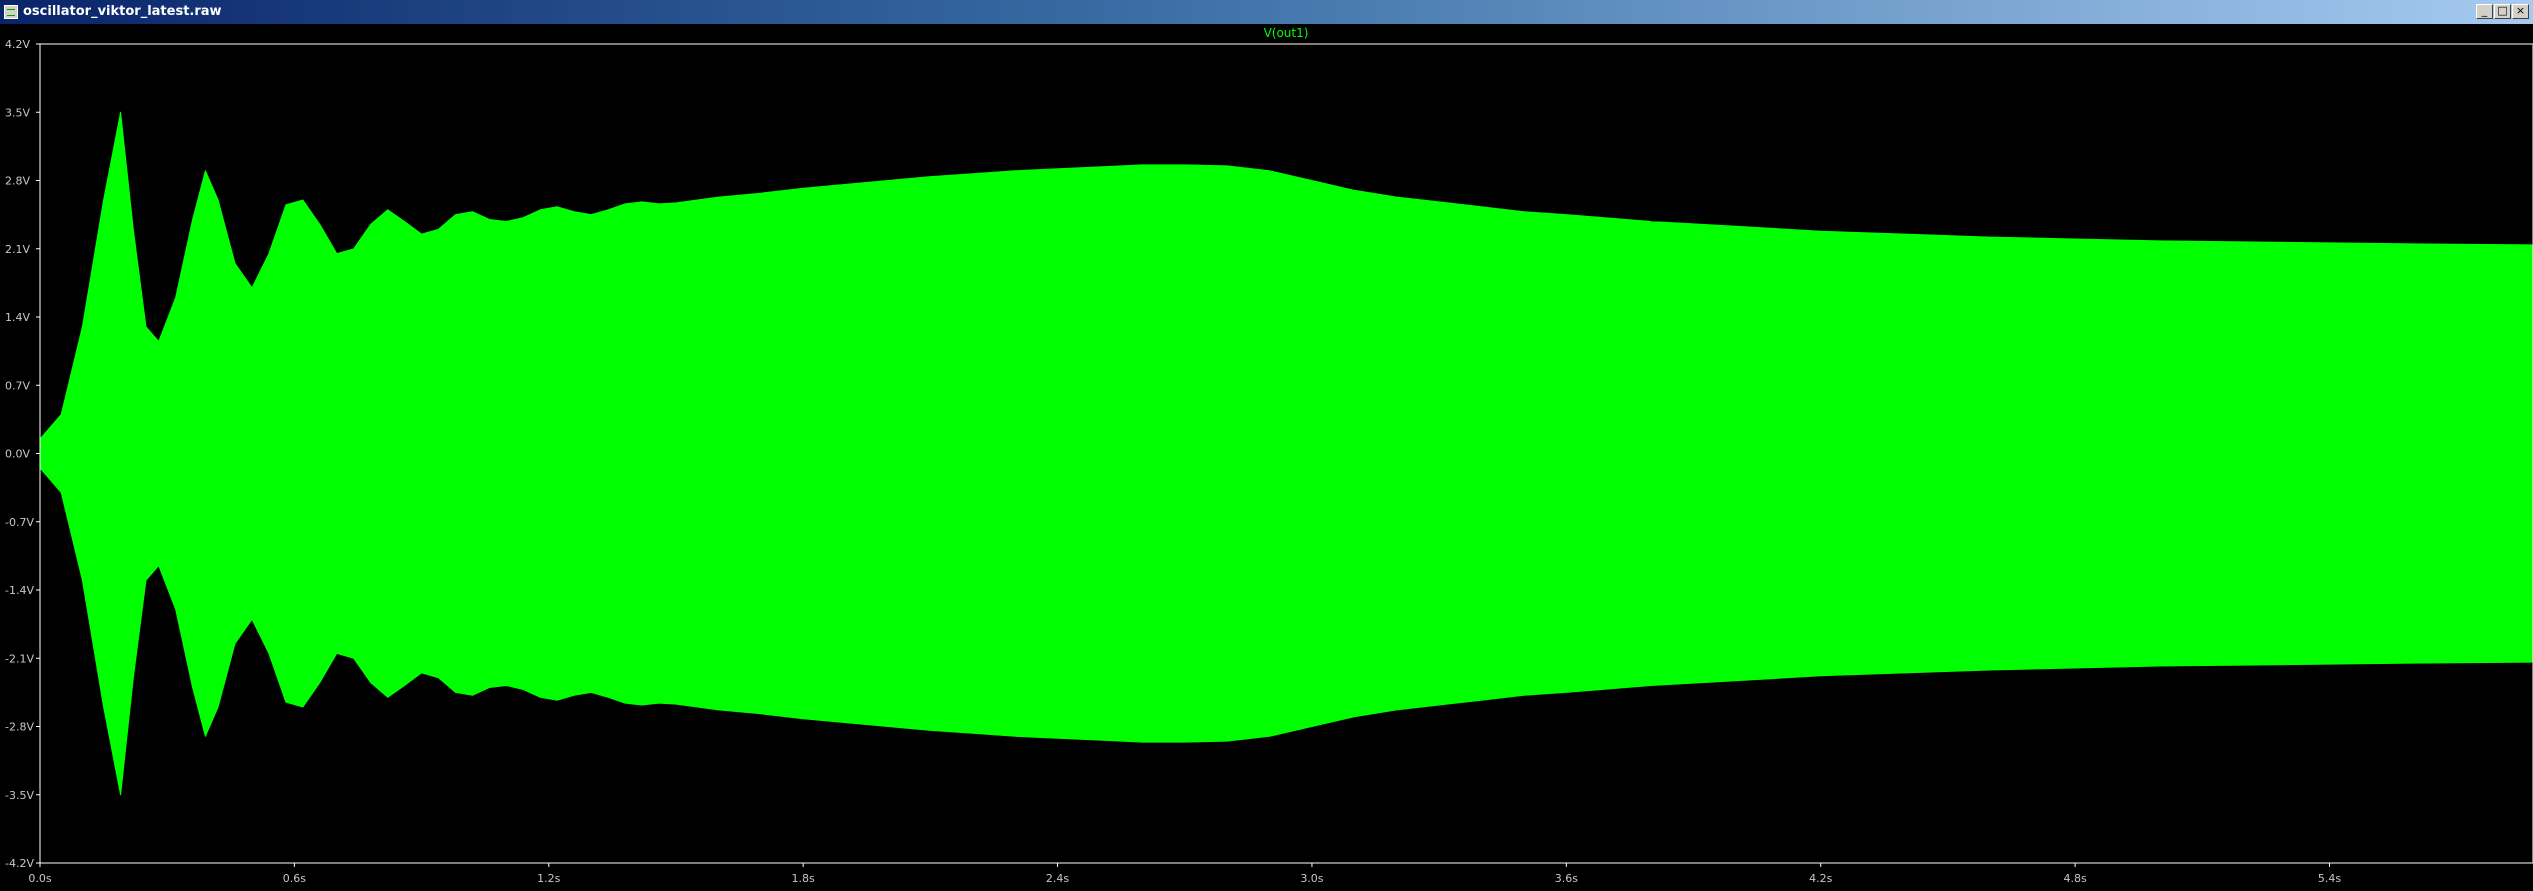 The width and height of the screenshot is (2533, 891). Describe the element at coordinates (2329, 878) in the screenshot. I see `x-tick-label: 5.4s` at that location.